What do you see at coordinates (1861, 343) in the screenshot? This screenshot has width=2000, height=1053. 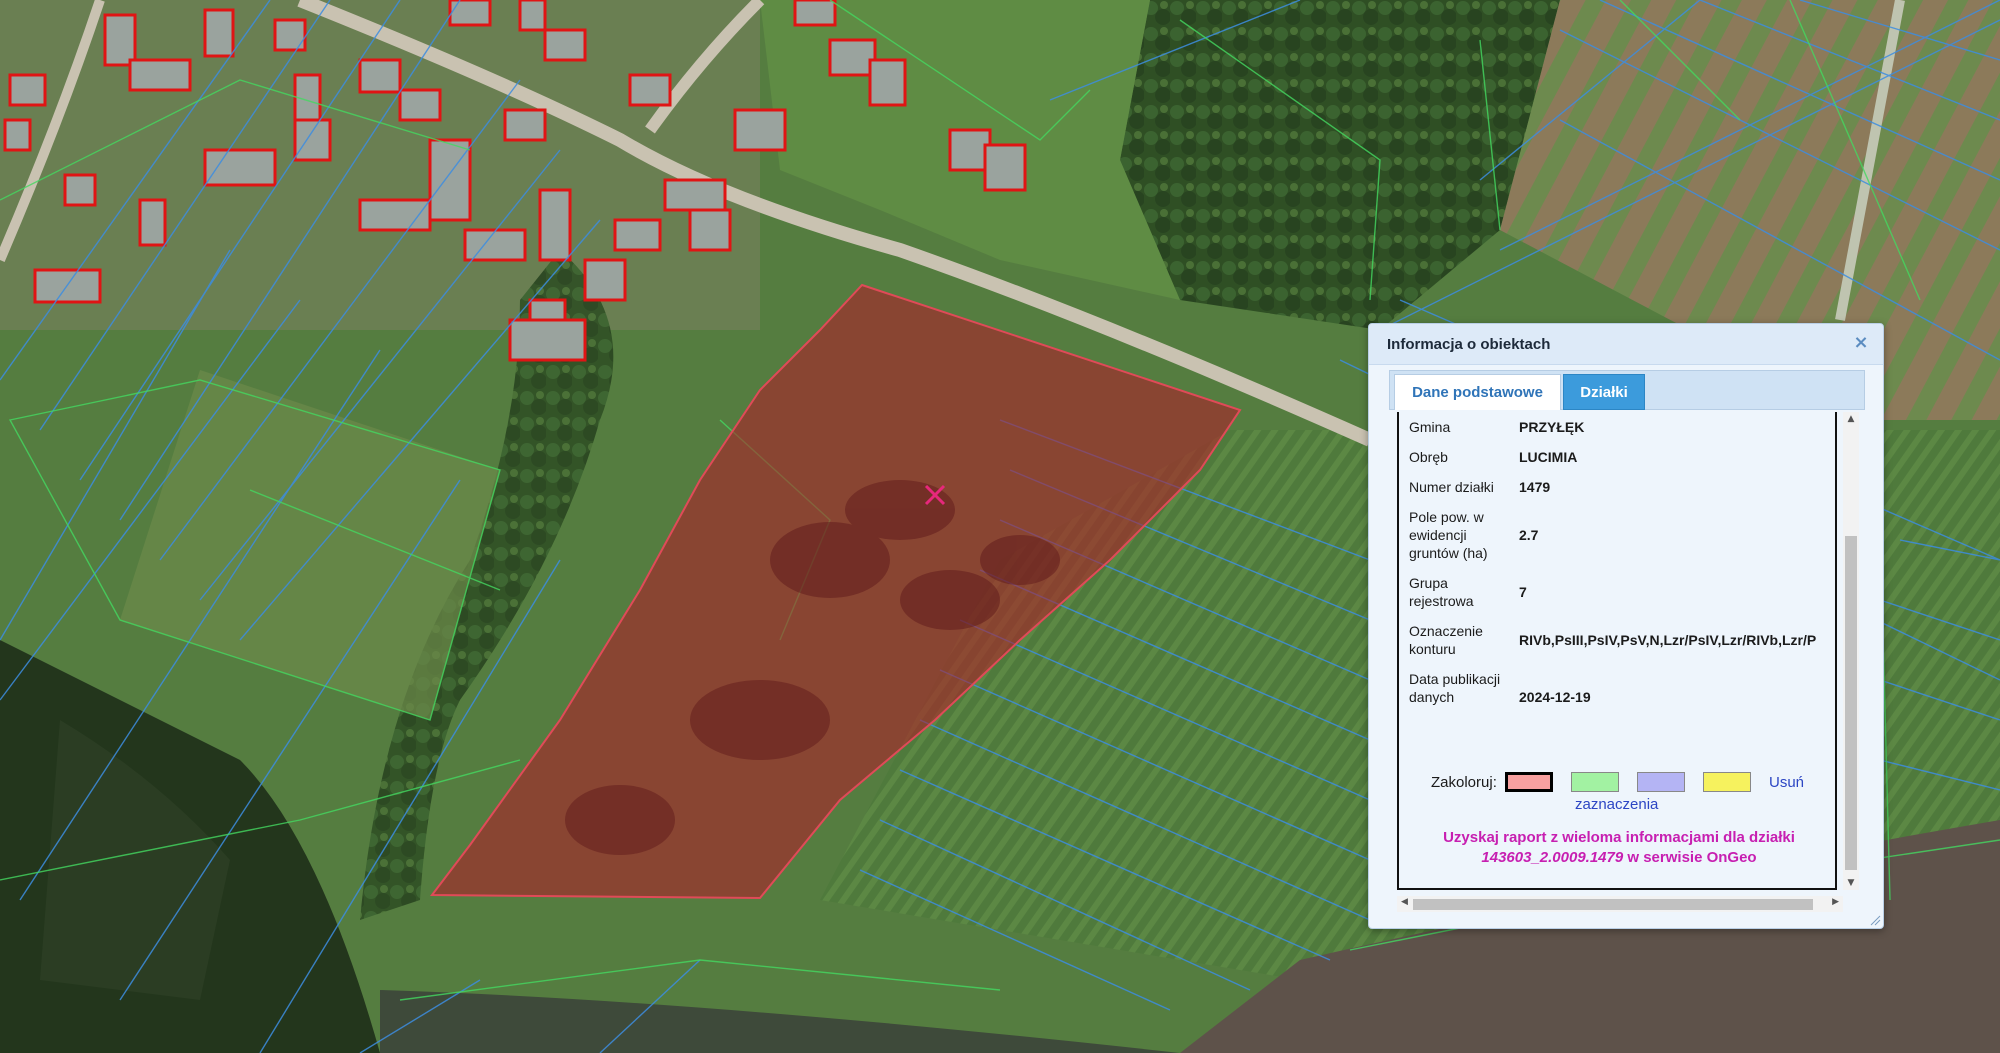 I see `close-icon: ×` at bounding box center [1861, 343].